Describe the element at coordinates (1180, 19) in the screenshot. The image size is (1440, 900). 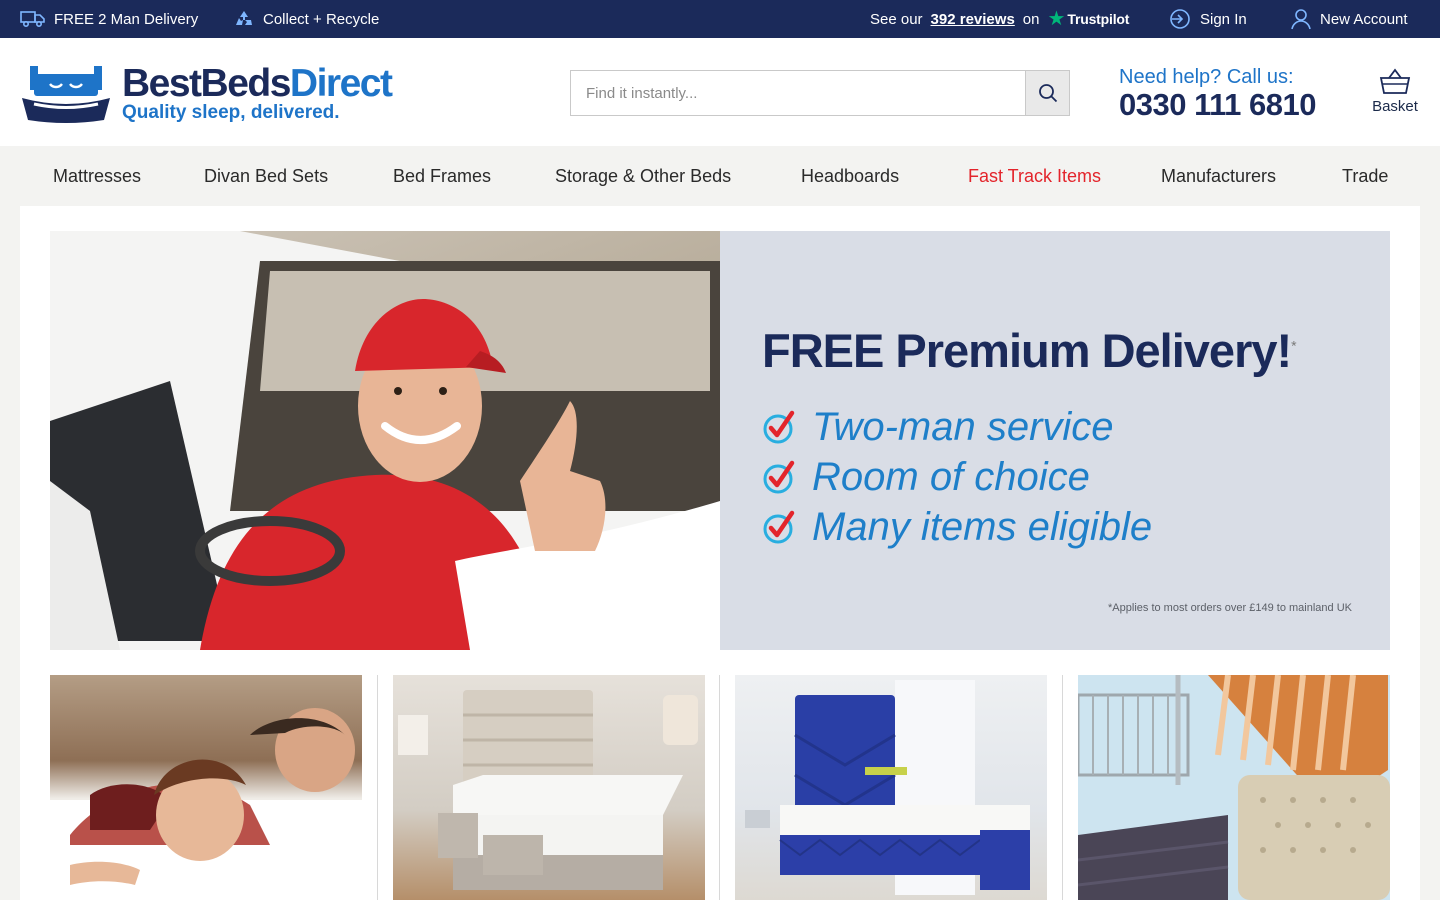
I see `sign-in-icon` at that location.